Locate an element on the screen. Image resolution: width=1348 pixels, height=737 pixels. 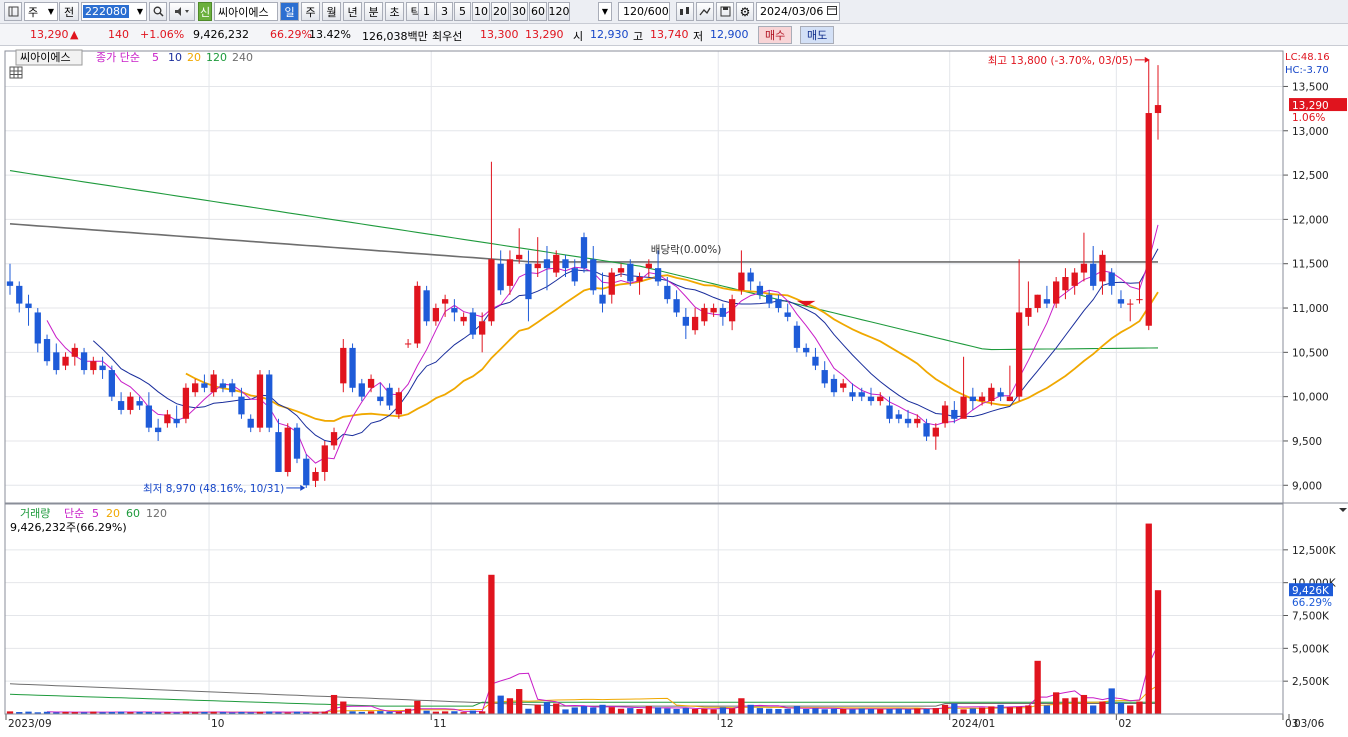
period-tab-0: 일 is located at coordinates (289, 11).